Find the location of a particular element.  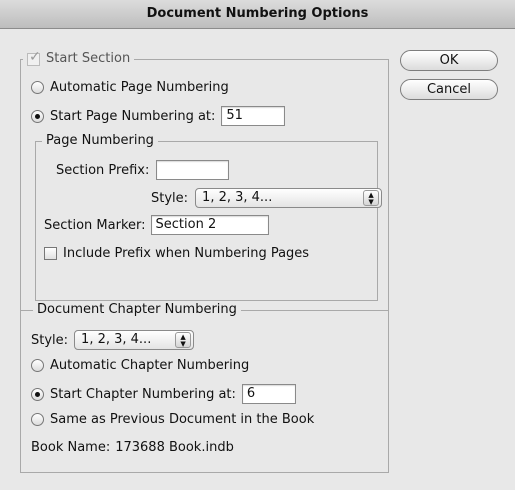

start-chapter-number-field: 6 is located at coordinates (268, 394).